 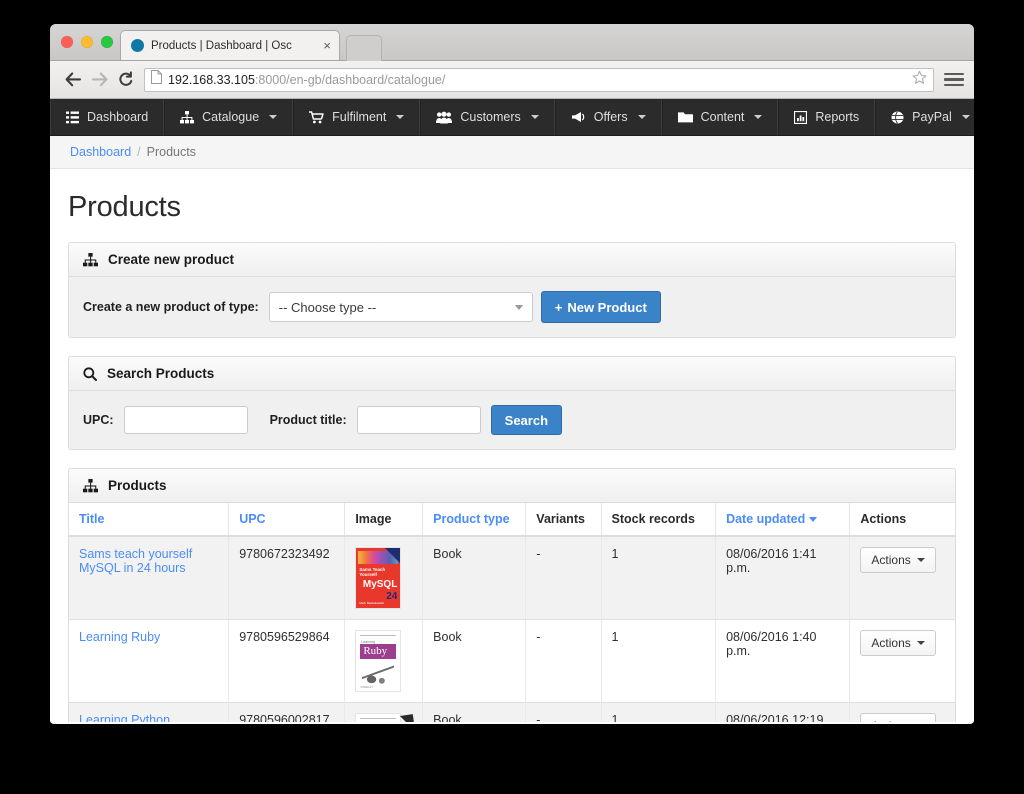 I want to click on forward-arrow-icon, so click(x=99, y=80).